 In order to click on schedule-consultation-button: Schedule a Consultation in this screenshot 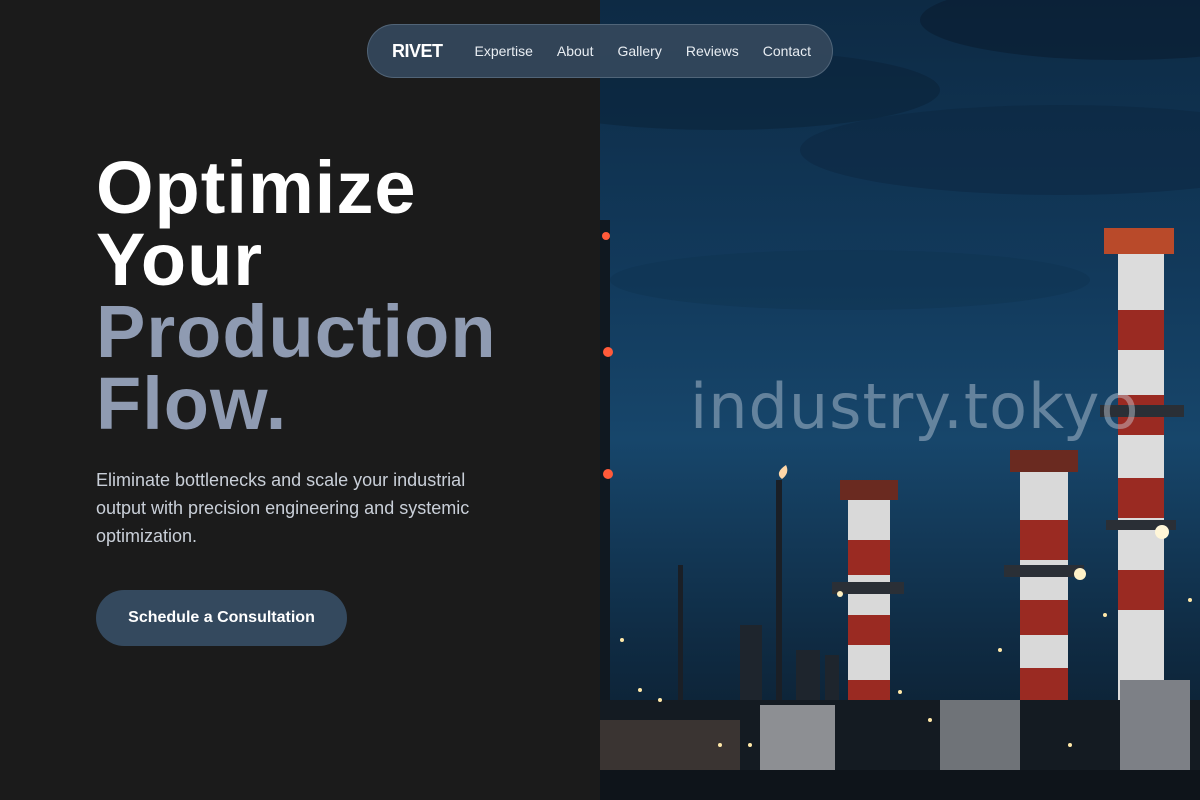, I will do `click(221, 618)`.